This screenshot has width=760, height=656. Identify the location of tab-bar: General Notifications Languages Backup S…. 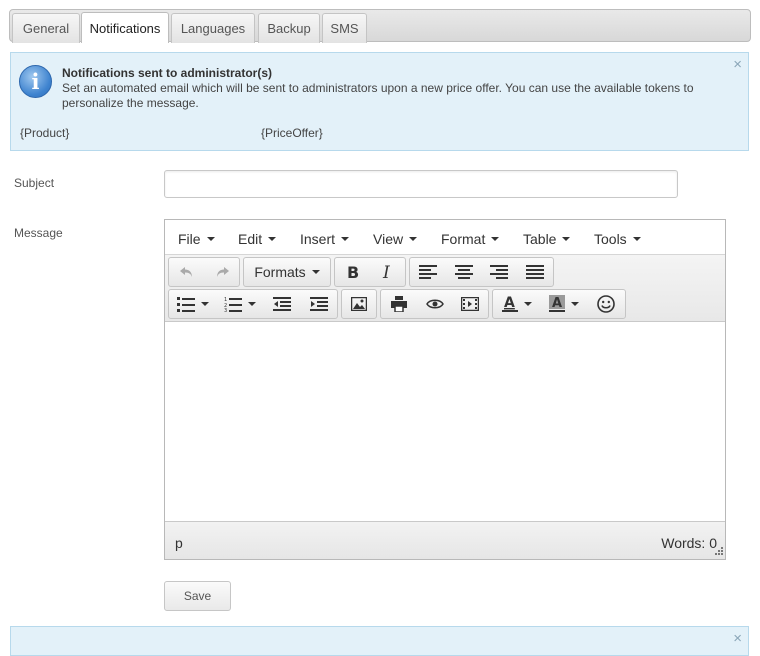
(380, 26).